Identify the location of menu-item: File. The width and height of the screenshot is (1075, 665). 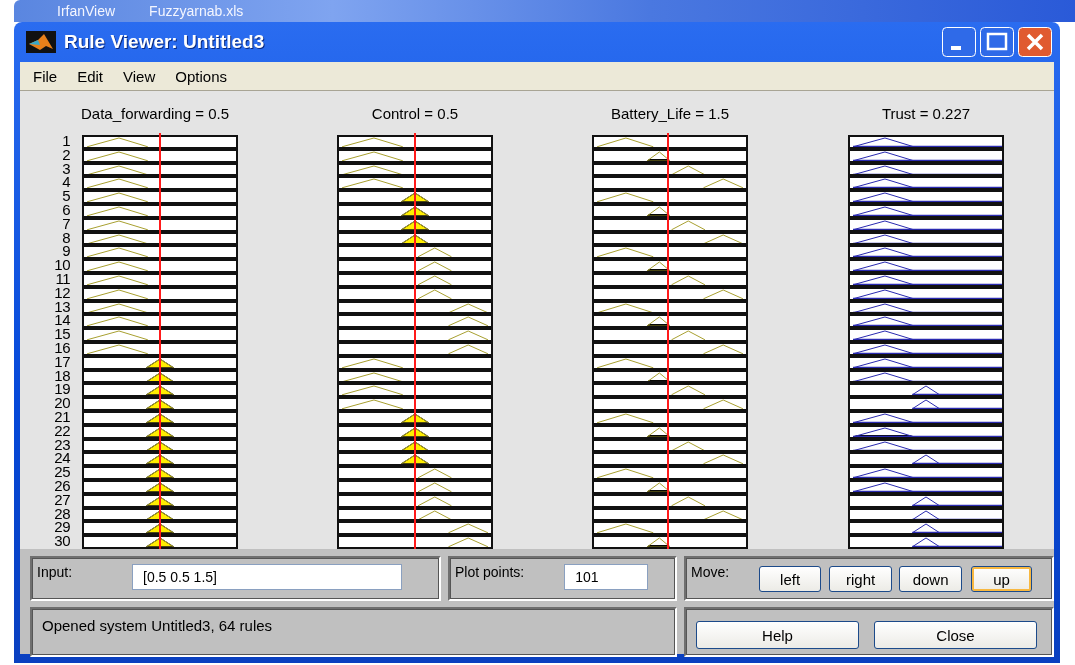
(39, 76).